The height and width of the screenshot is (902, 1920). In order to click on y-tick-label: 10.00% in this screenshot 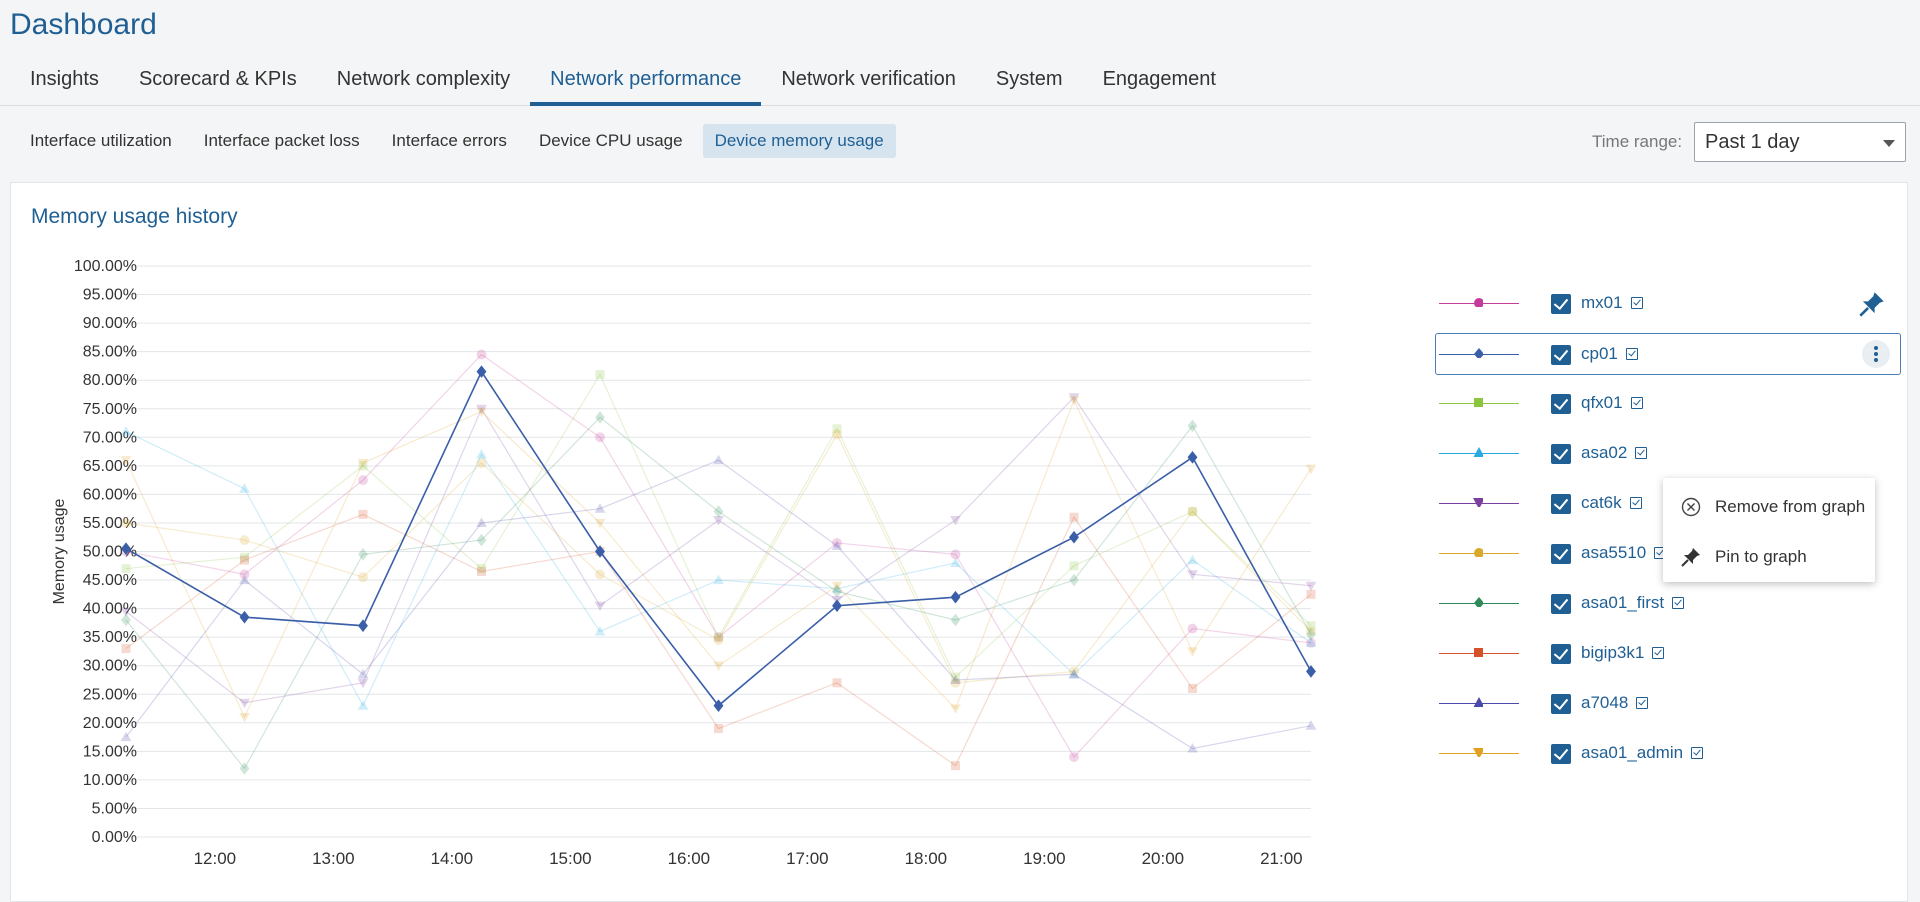, I will do `click(110, 780)`.